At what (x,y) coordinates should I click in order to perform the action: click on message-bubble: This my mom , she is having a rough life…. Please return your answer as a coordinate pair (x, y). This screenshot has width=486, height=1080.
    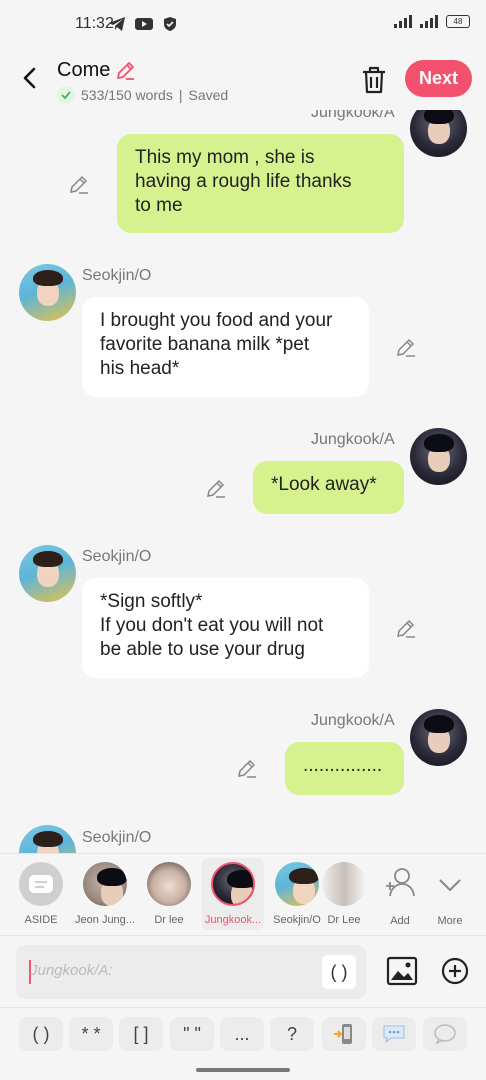
    Looking at the image, I should click on (260, 183).